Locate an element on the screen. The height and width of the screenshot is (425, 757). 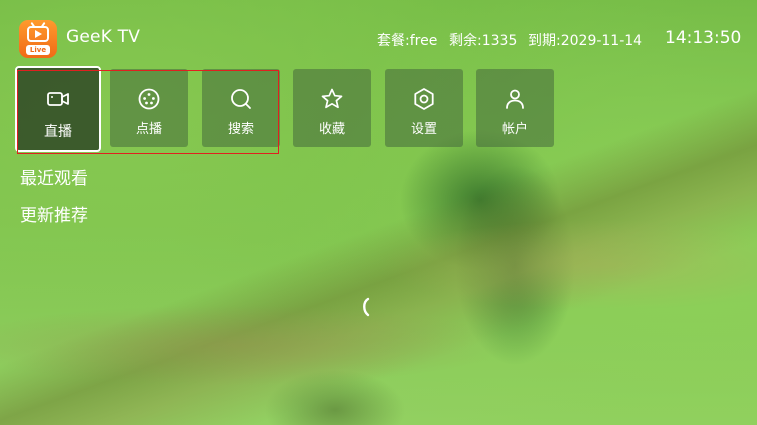
recent-watched-link: 最近观看 is located at coordinates (54, 176).